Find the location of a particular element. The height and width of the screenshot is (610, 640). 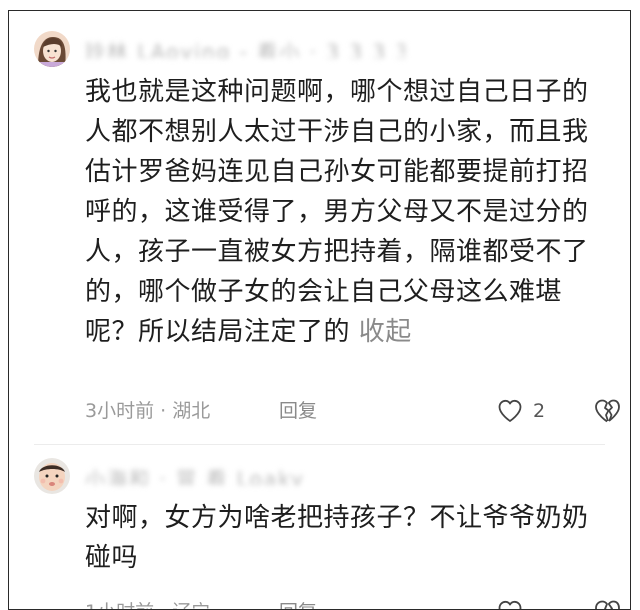

username: 玲林 LAoving - 看小 · 3 3 3 3 3 3 1 8 is located at coordinates (245, 47).